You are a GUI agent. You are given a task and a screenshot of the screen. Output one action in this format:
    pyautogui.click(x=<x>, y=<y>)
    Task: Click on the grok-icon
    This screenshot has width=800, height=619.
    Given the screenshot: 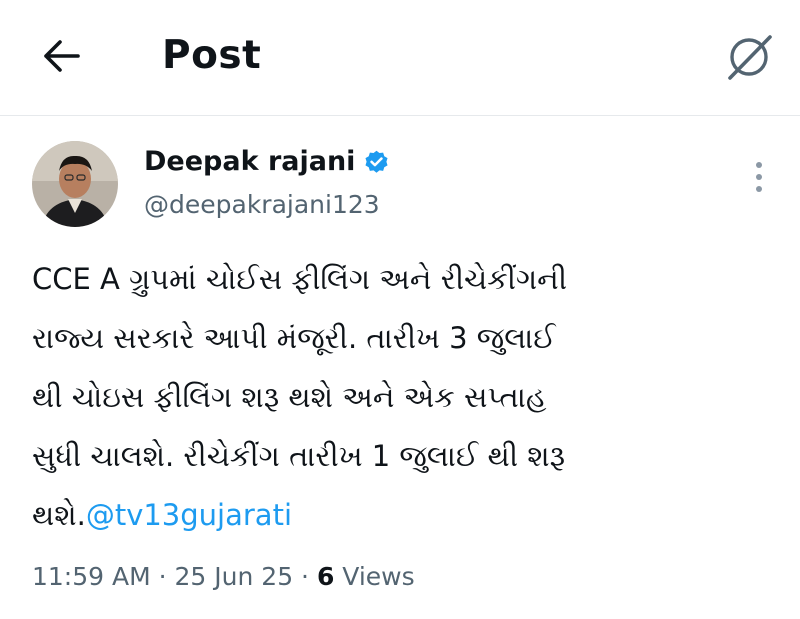 What is the action you would take?
    pyautogui.click(x=750, y=57)
    